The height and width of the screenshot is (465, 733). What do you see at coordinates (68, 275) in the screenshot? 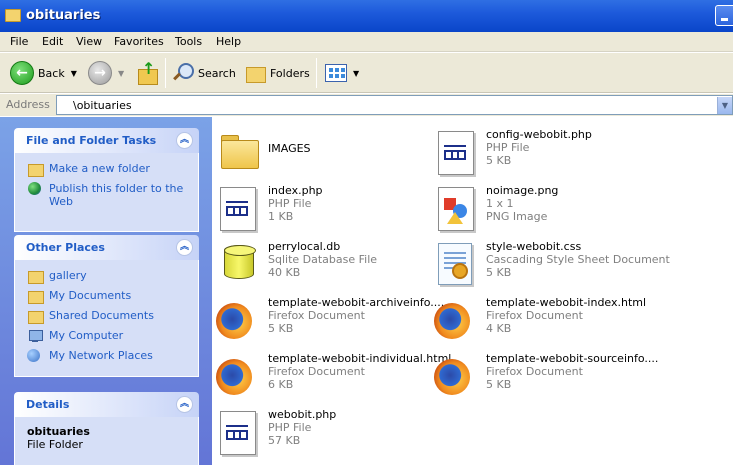
I see `place-label: gallery` at bounding box center [68, 275].